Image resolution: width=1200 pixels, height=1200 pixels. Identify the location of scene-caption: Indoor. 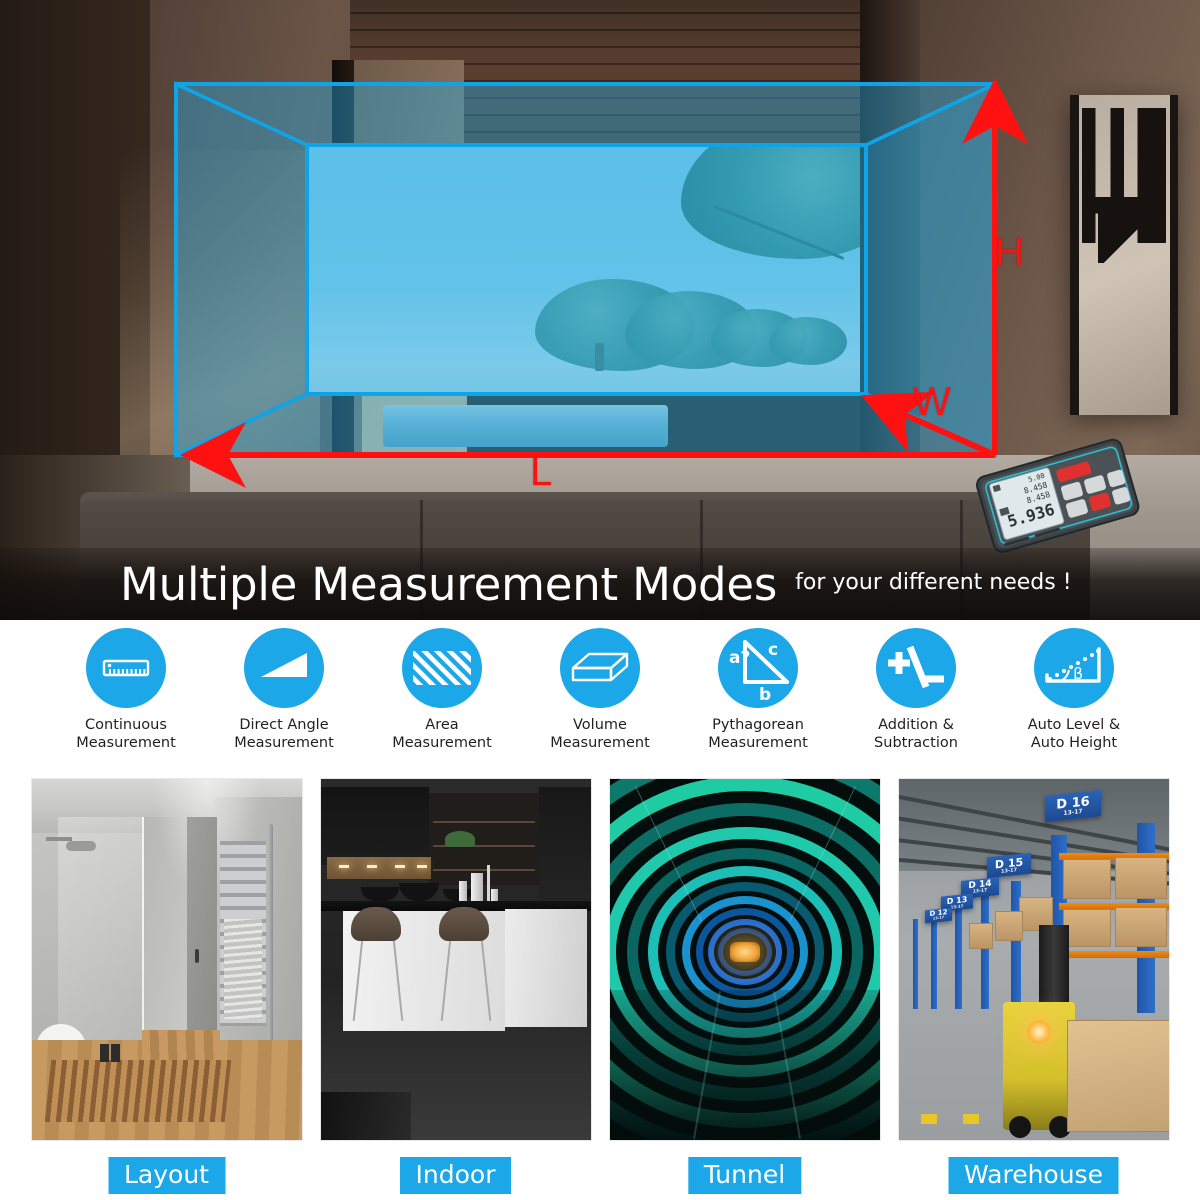
(455, 1175).